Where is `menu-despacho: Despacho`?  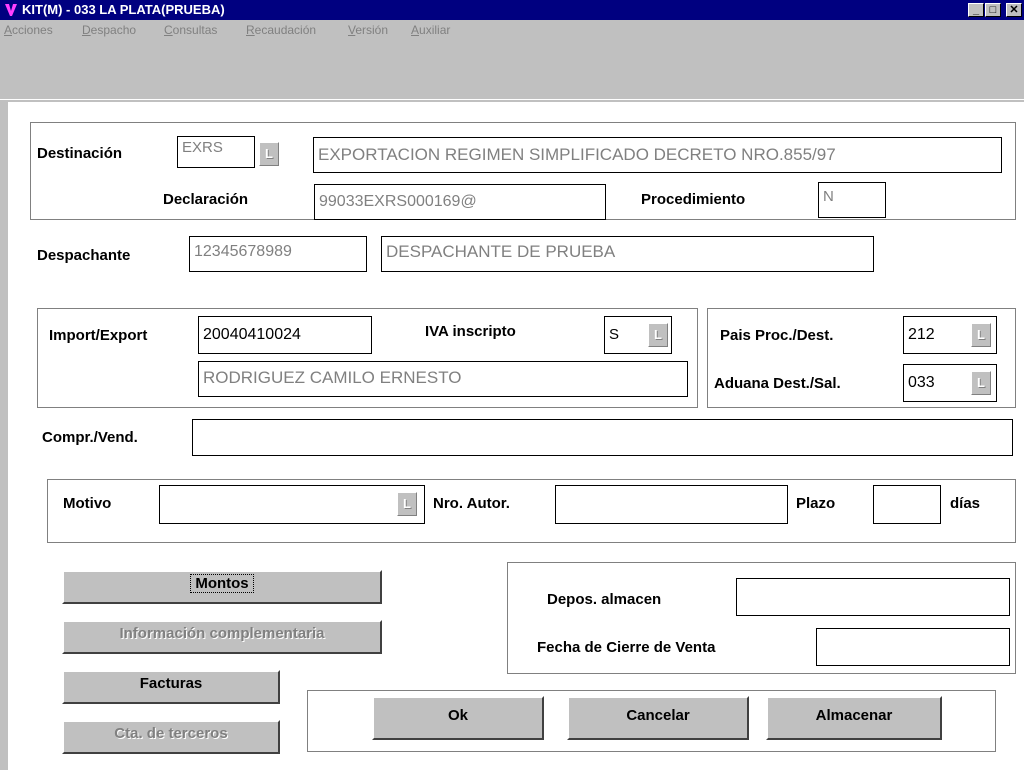
menu-despacho: Despacho is located at coordinates (109, 30).